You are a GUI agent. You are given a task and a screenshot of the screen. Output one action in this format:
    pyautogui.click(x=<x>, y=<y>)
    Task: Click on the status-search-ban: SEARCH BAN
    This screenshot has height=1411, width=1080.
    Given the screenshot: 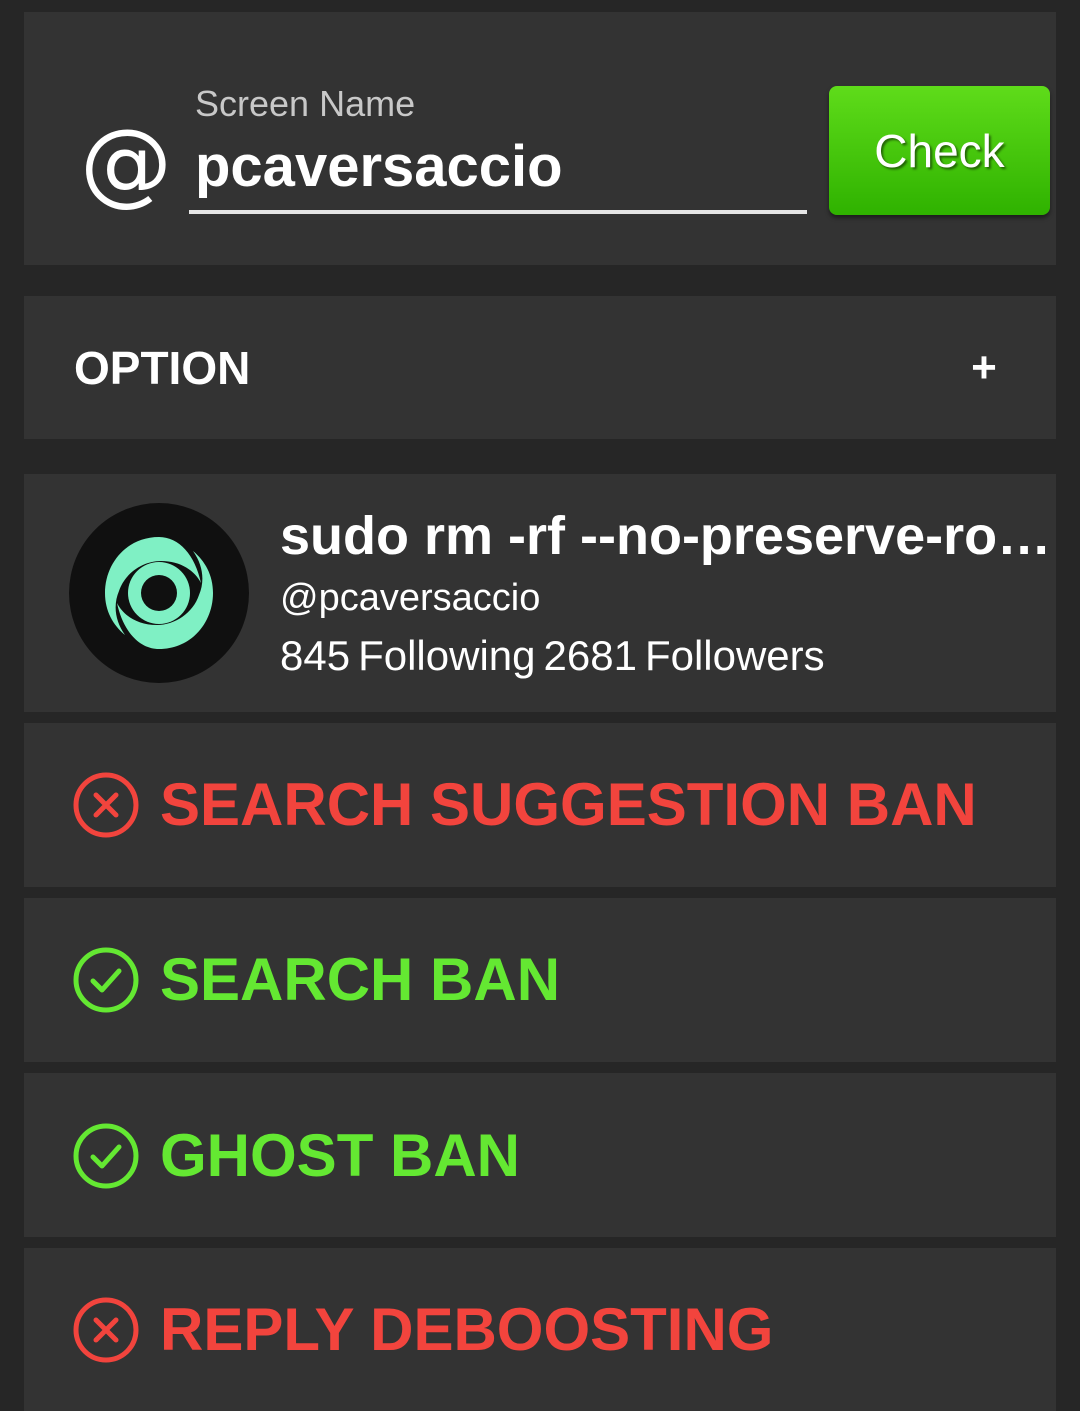 What is the action you would take?
    pyautogui.click(x=540, y=980)
    